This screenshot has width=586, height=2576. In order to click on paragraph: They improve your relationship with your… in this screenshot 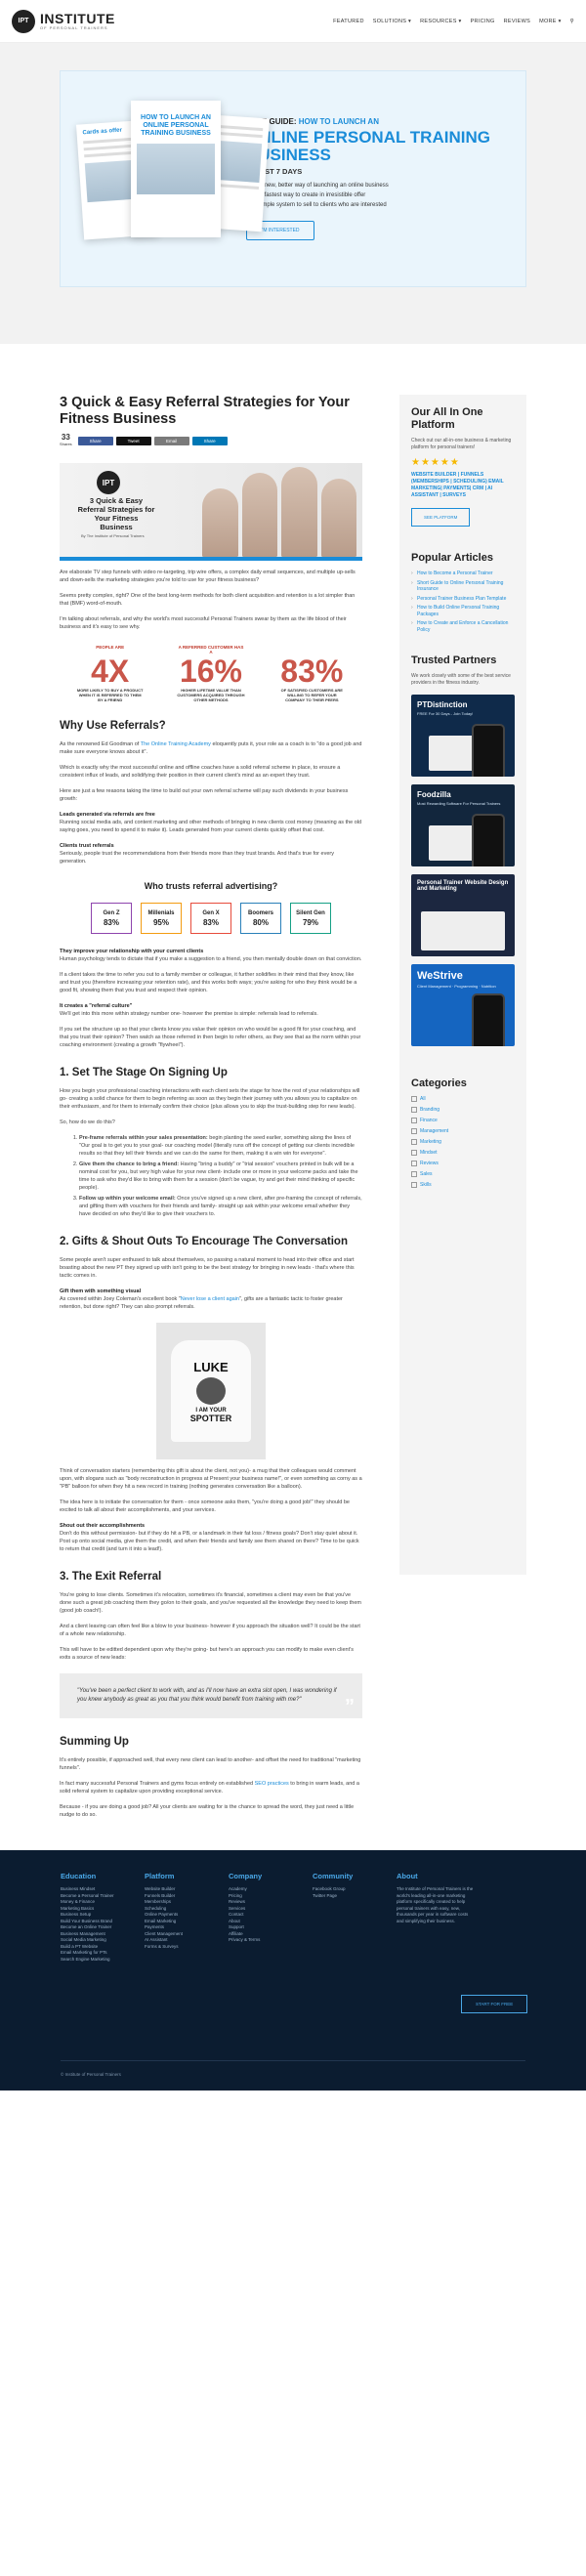, I will do `click(211, 955)`.